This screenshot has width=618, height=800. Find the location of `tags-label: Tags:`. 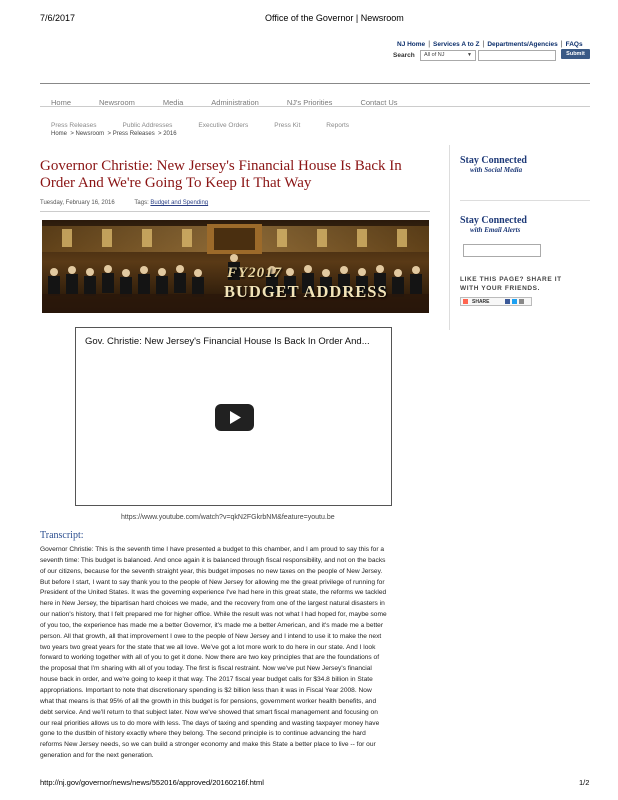

tags-label: Tags: is located at coordinates (141, 203).